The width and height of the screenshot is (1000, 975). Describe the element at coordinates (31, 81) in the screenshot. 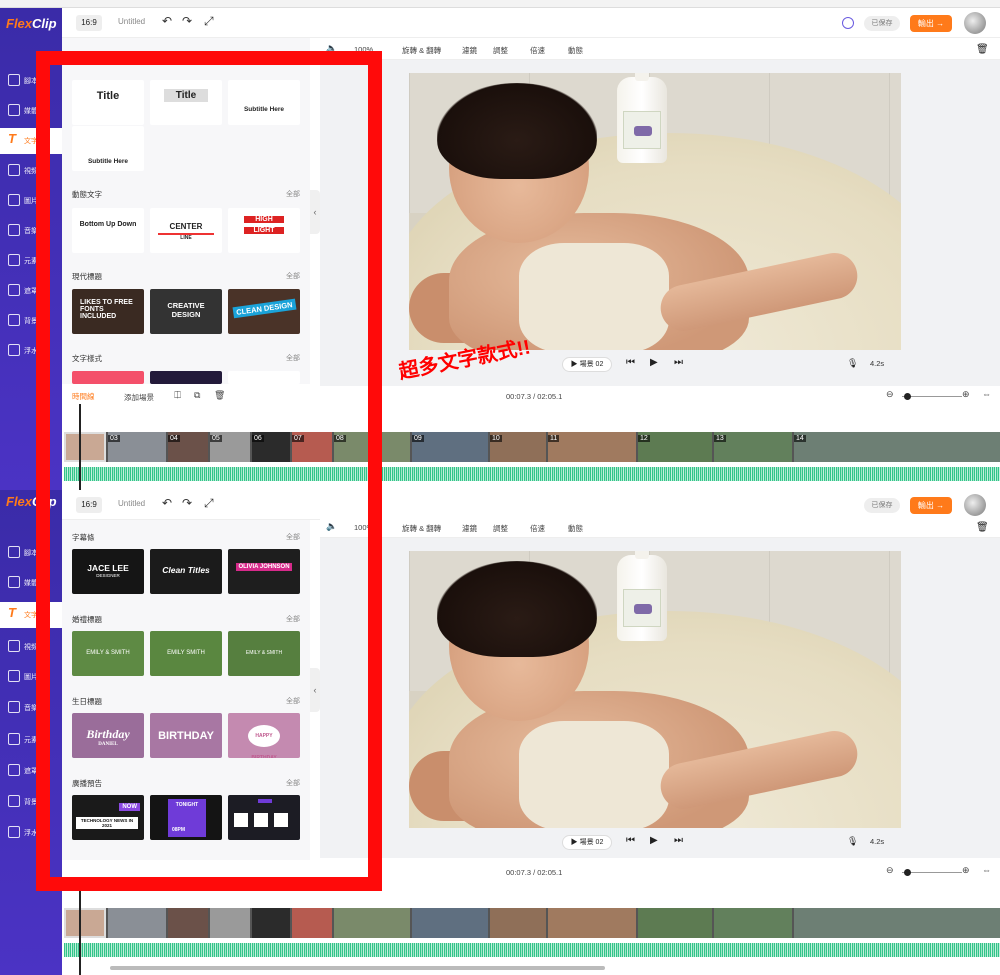

I see `nav-item-storyboard: 腳本` at that location.